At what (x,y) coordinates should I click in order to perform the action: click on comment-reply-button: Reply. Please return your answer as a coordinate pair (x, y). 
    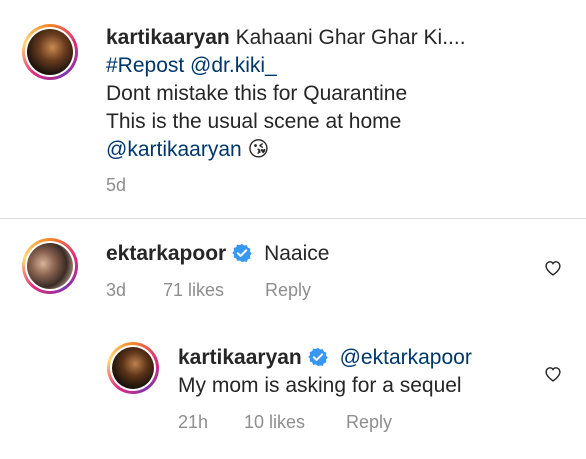
    Looking at the image, I should click on (288, 290).